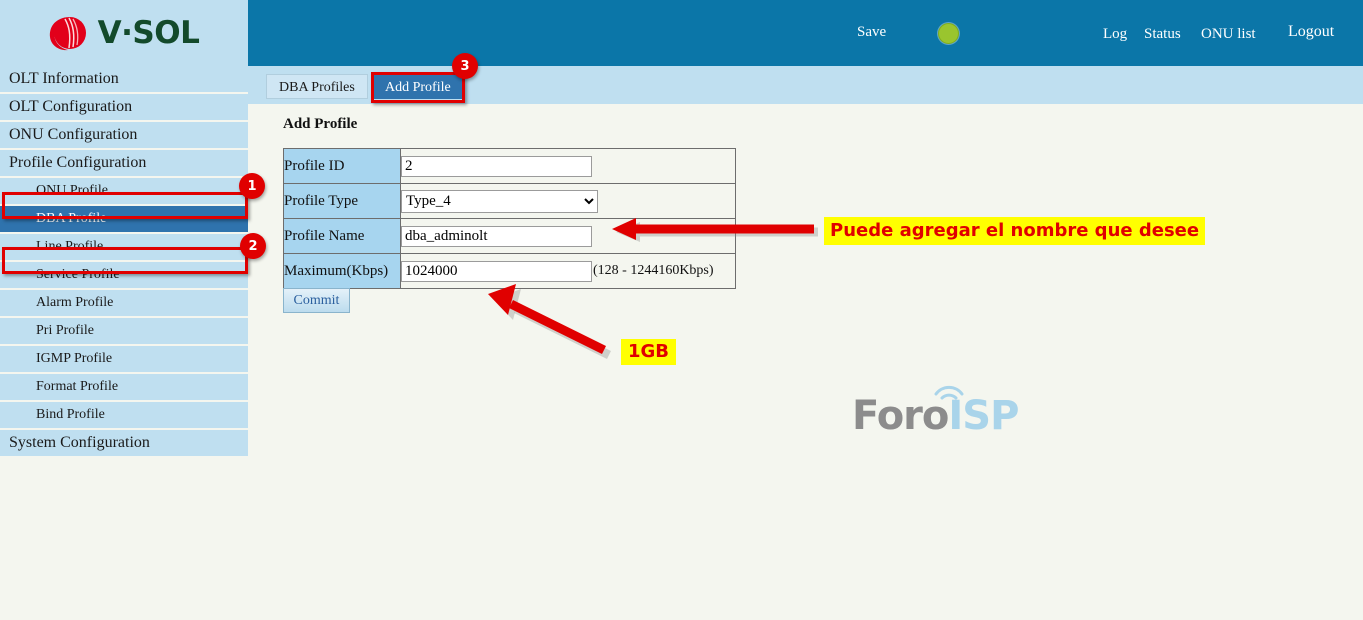 This screenshot has width=1363, height=620. I want to click on cell-maximum-kbps: (128 - 1244160Kbps), so click(568, 271).